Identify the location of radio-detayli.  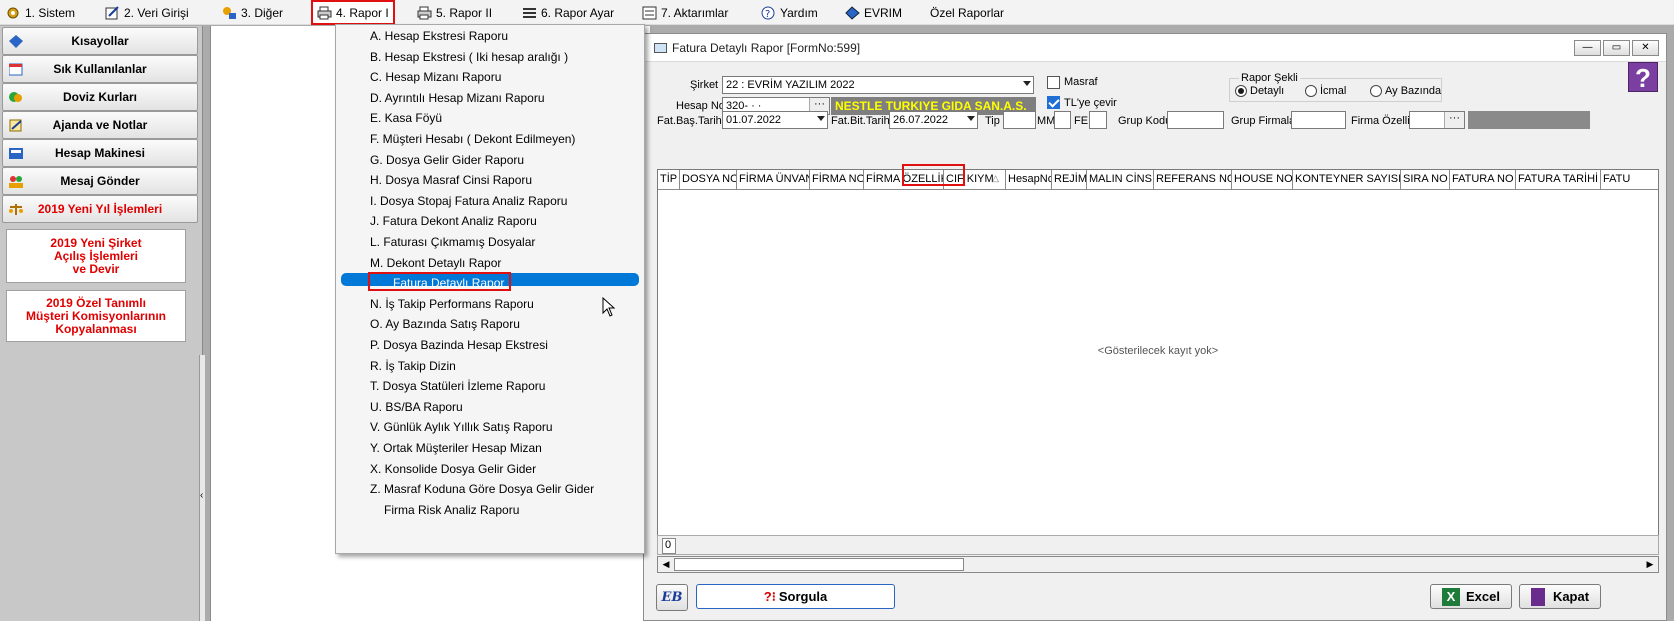
(1241, 91).